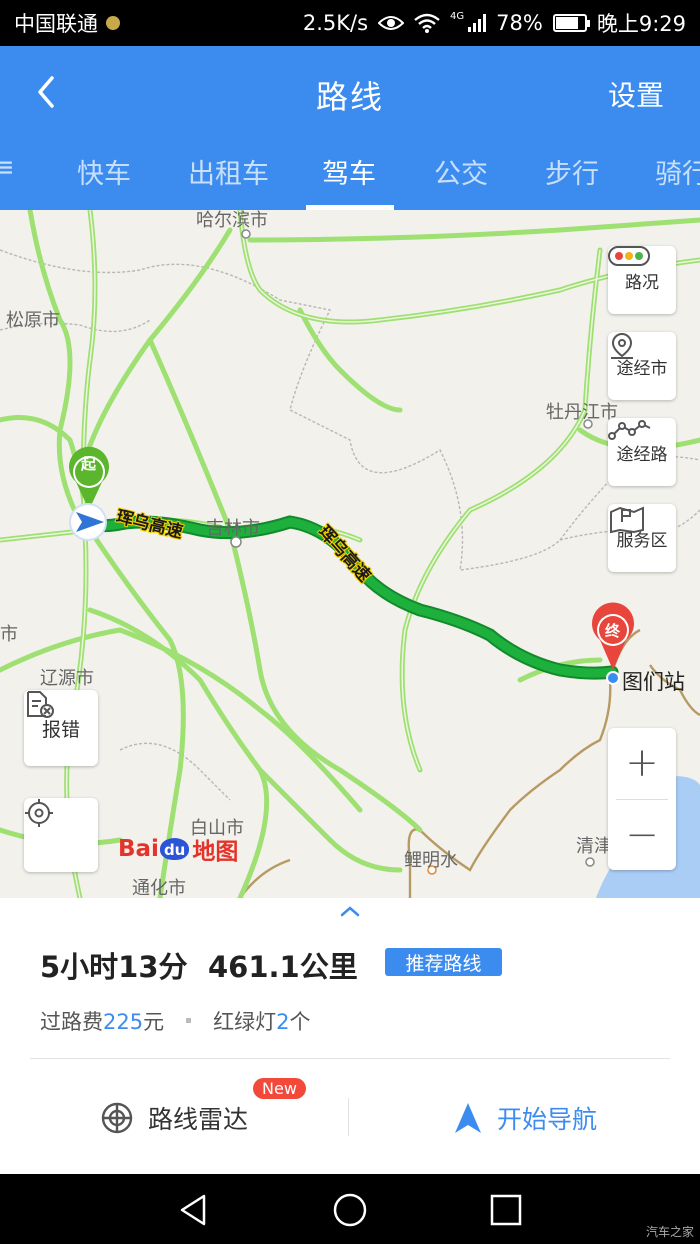  I want to click on baidu-map-logo: Bai du 地图, so click(178, 849).